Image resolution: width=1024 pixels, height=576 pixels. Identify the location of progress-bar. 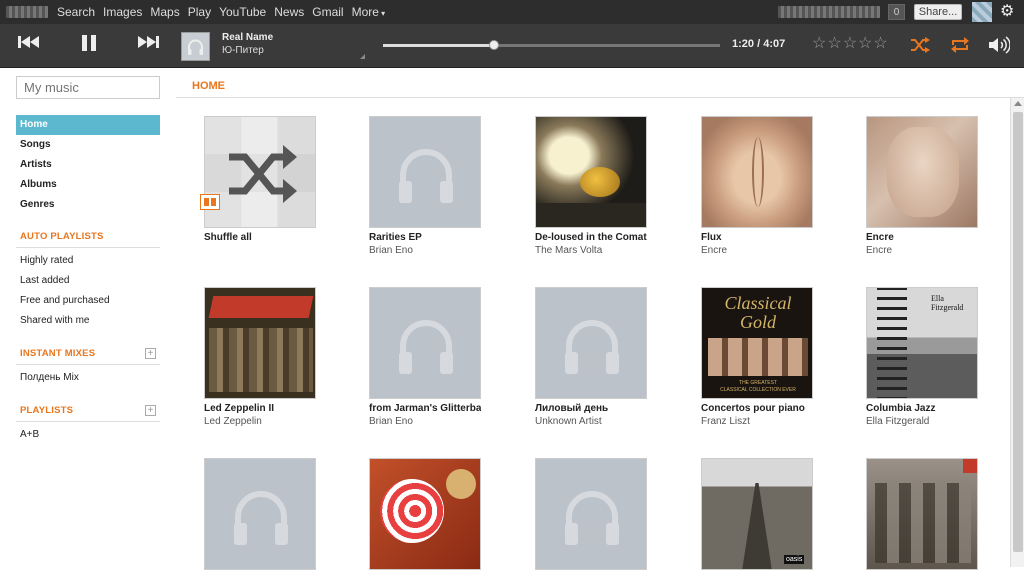
(551, 45).